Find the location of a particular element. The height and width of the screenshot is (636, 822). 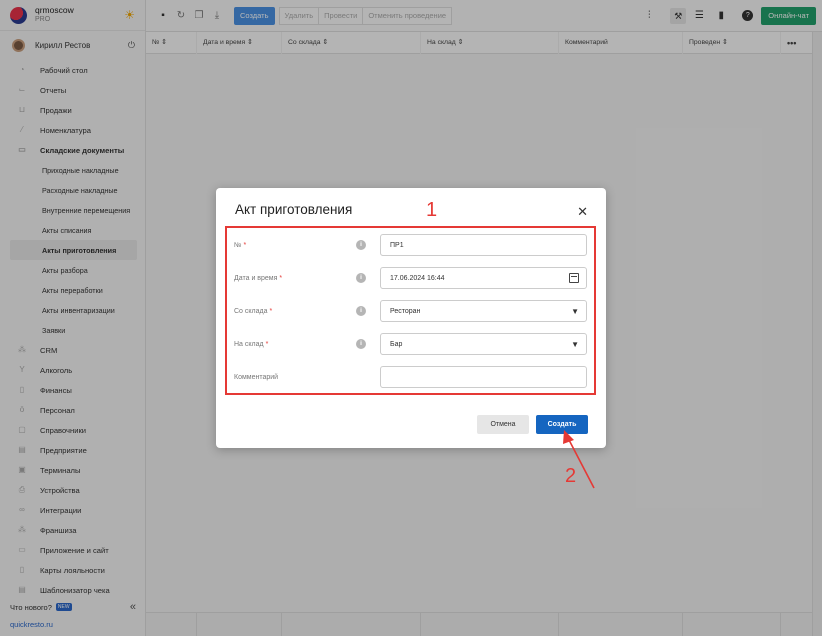

dialog-title: Акт приготовления is located at coordinates (294, 209).